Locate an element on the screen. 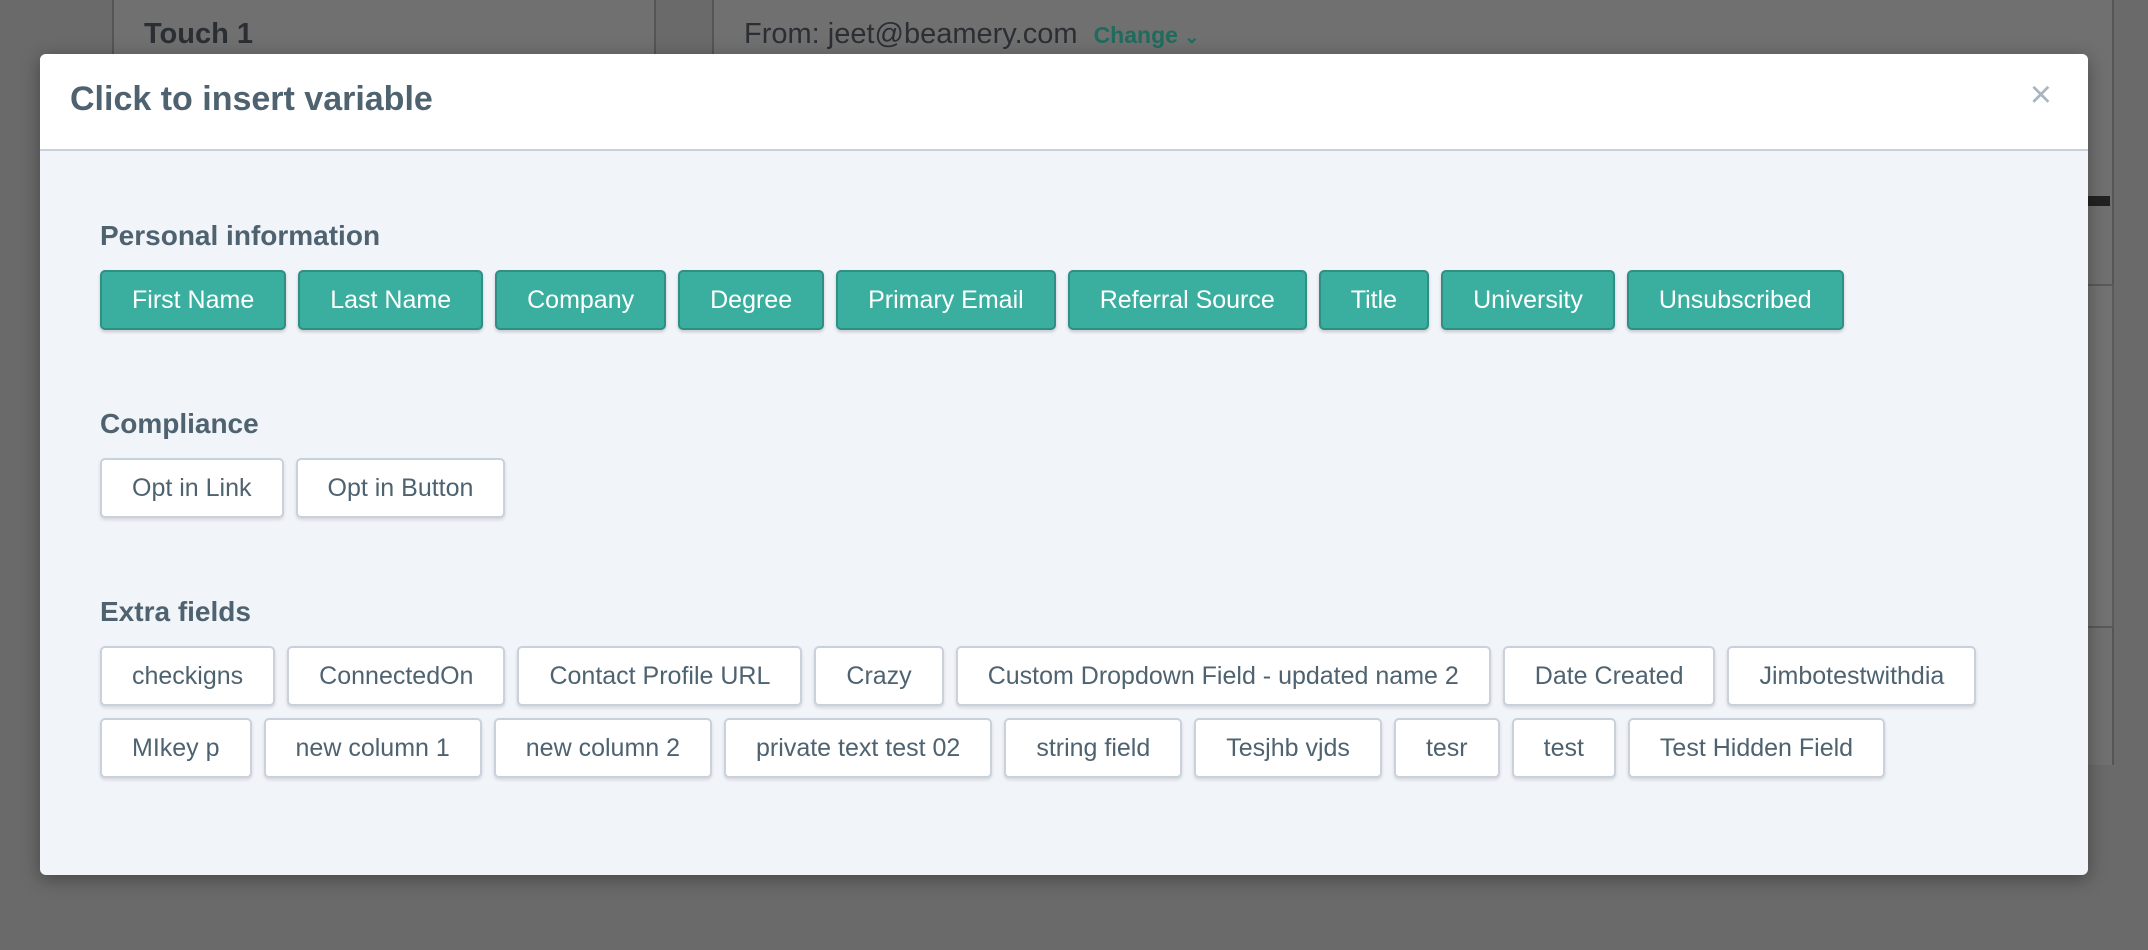  variable-chip-tesjhb-vjds: Tesjhb vjds is located at coordinates (1288, 748).